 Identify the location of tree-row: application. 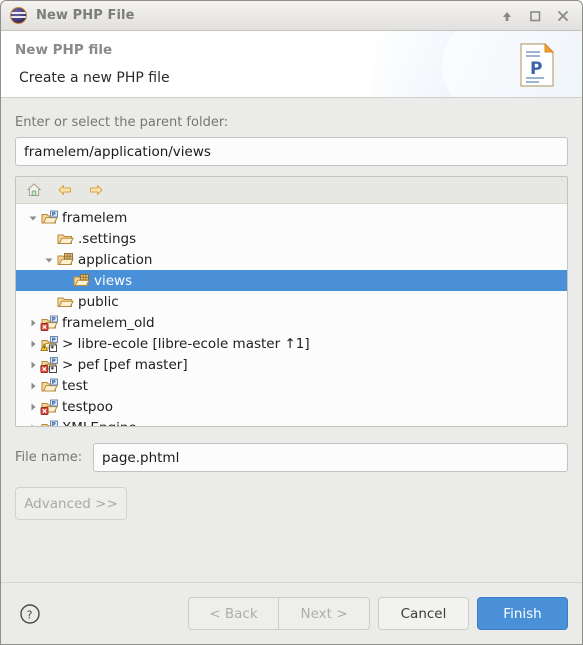
(291, 259).